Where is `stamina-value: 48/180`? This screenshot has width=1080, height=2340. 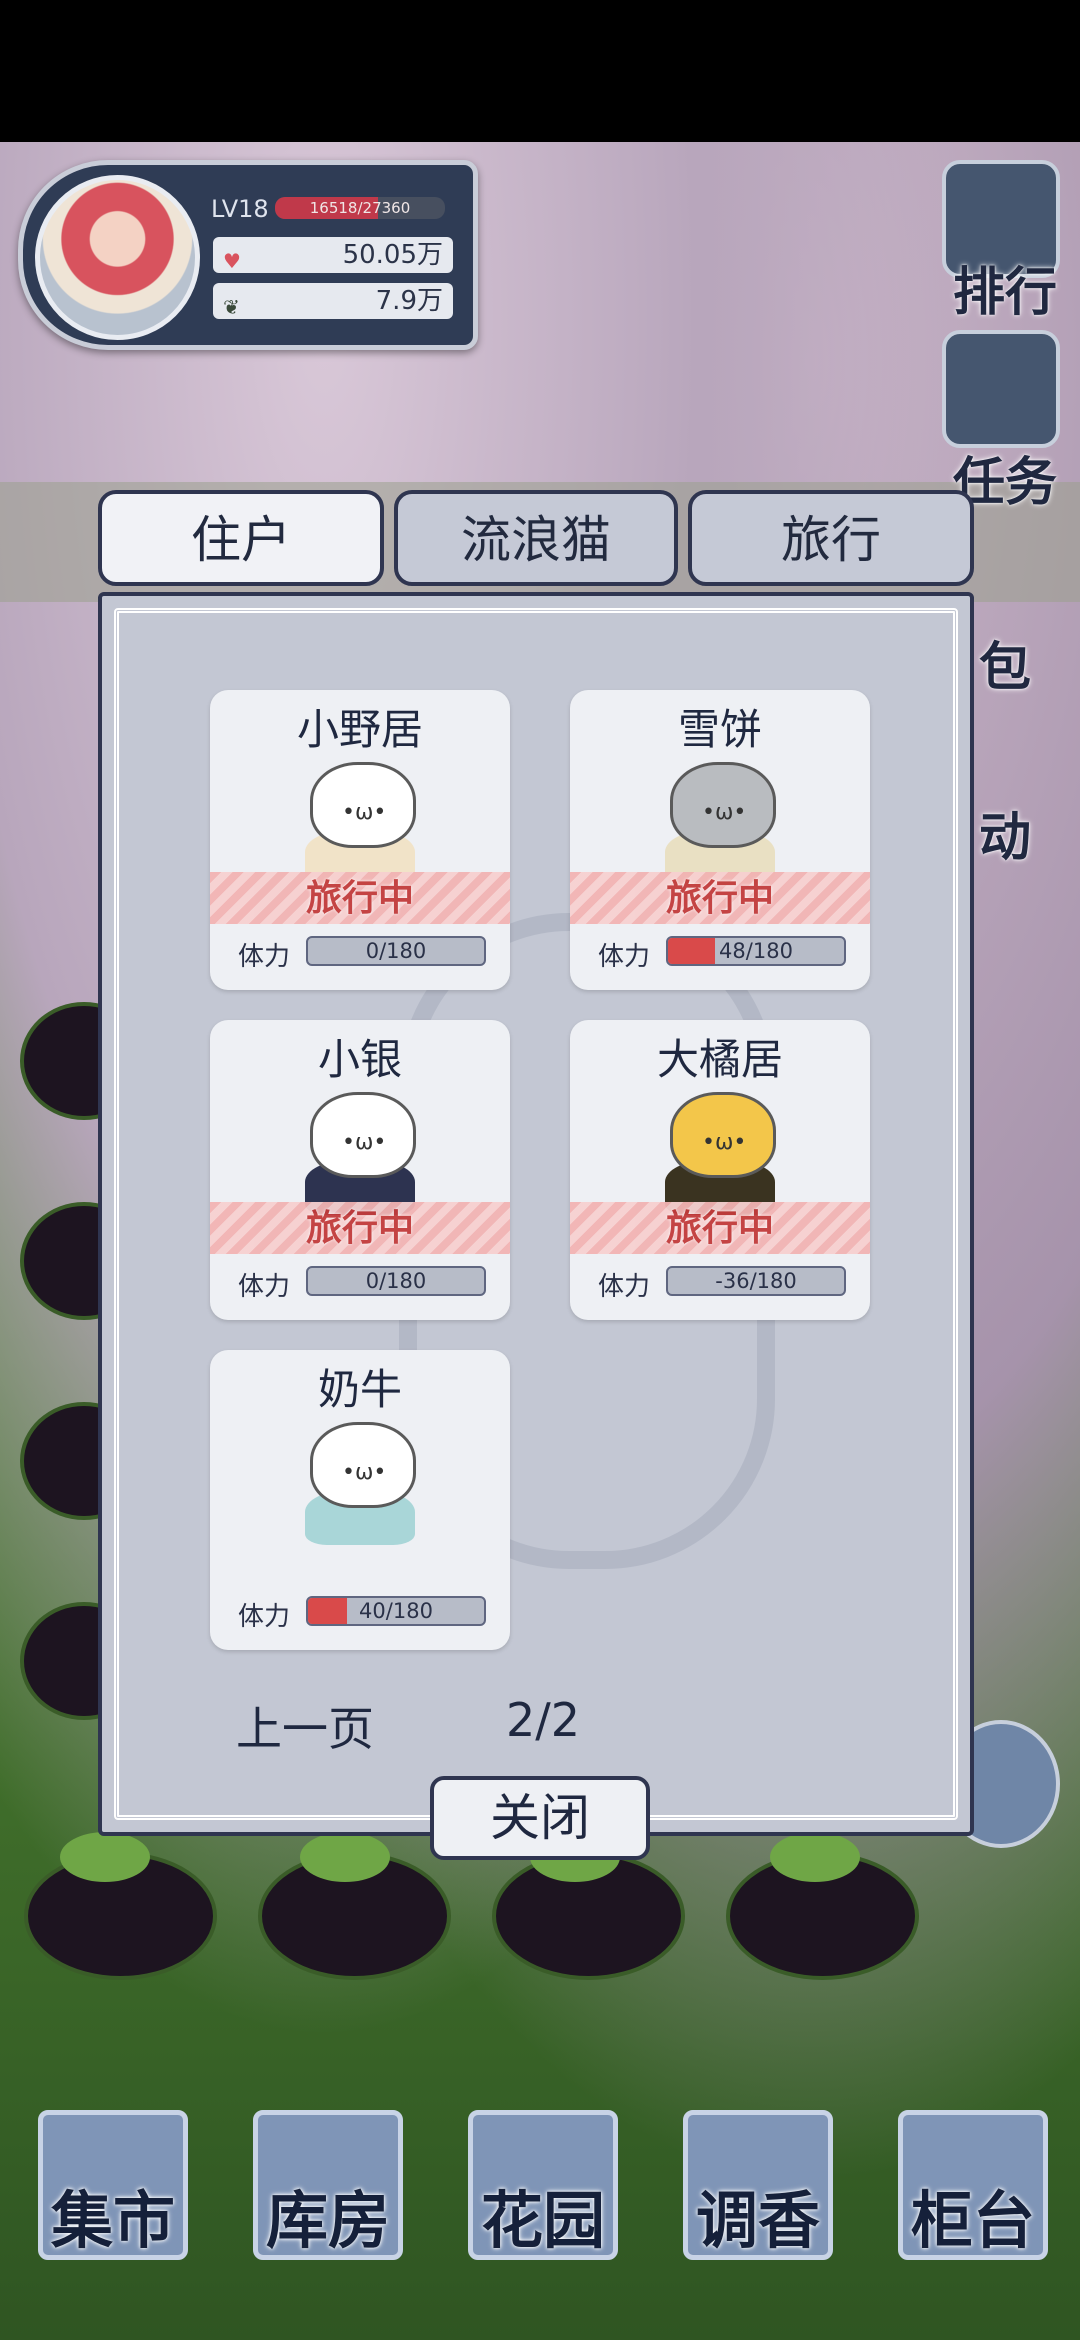 stamina-value: 48/180 is located at coordinates (756, 951).